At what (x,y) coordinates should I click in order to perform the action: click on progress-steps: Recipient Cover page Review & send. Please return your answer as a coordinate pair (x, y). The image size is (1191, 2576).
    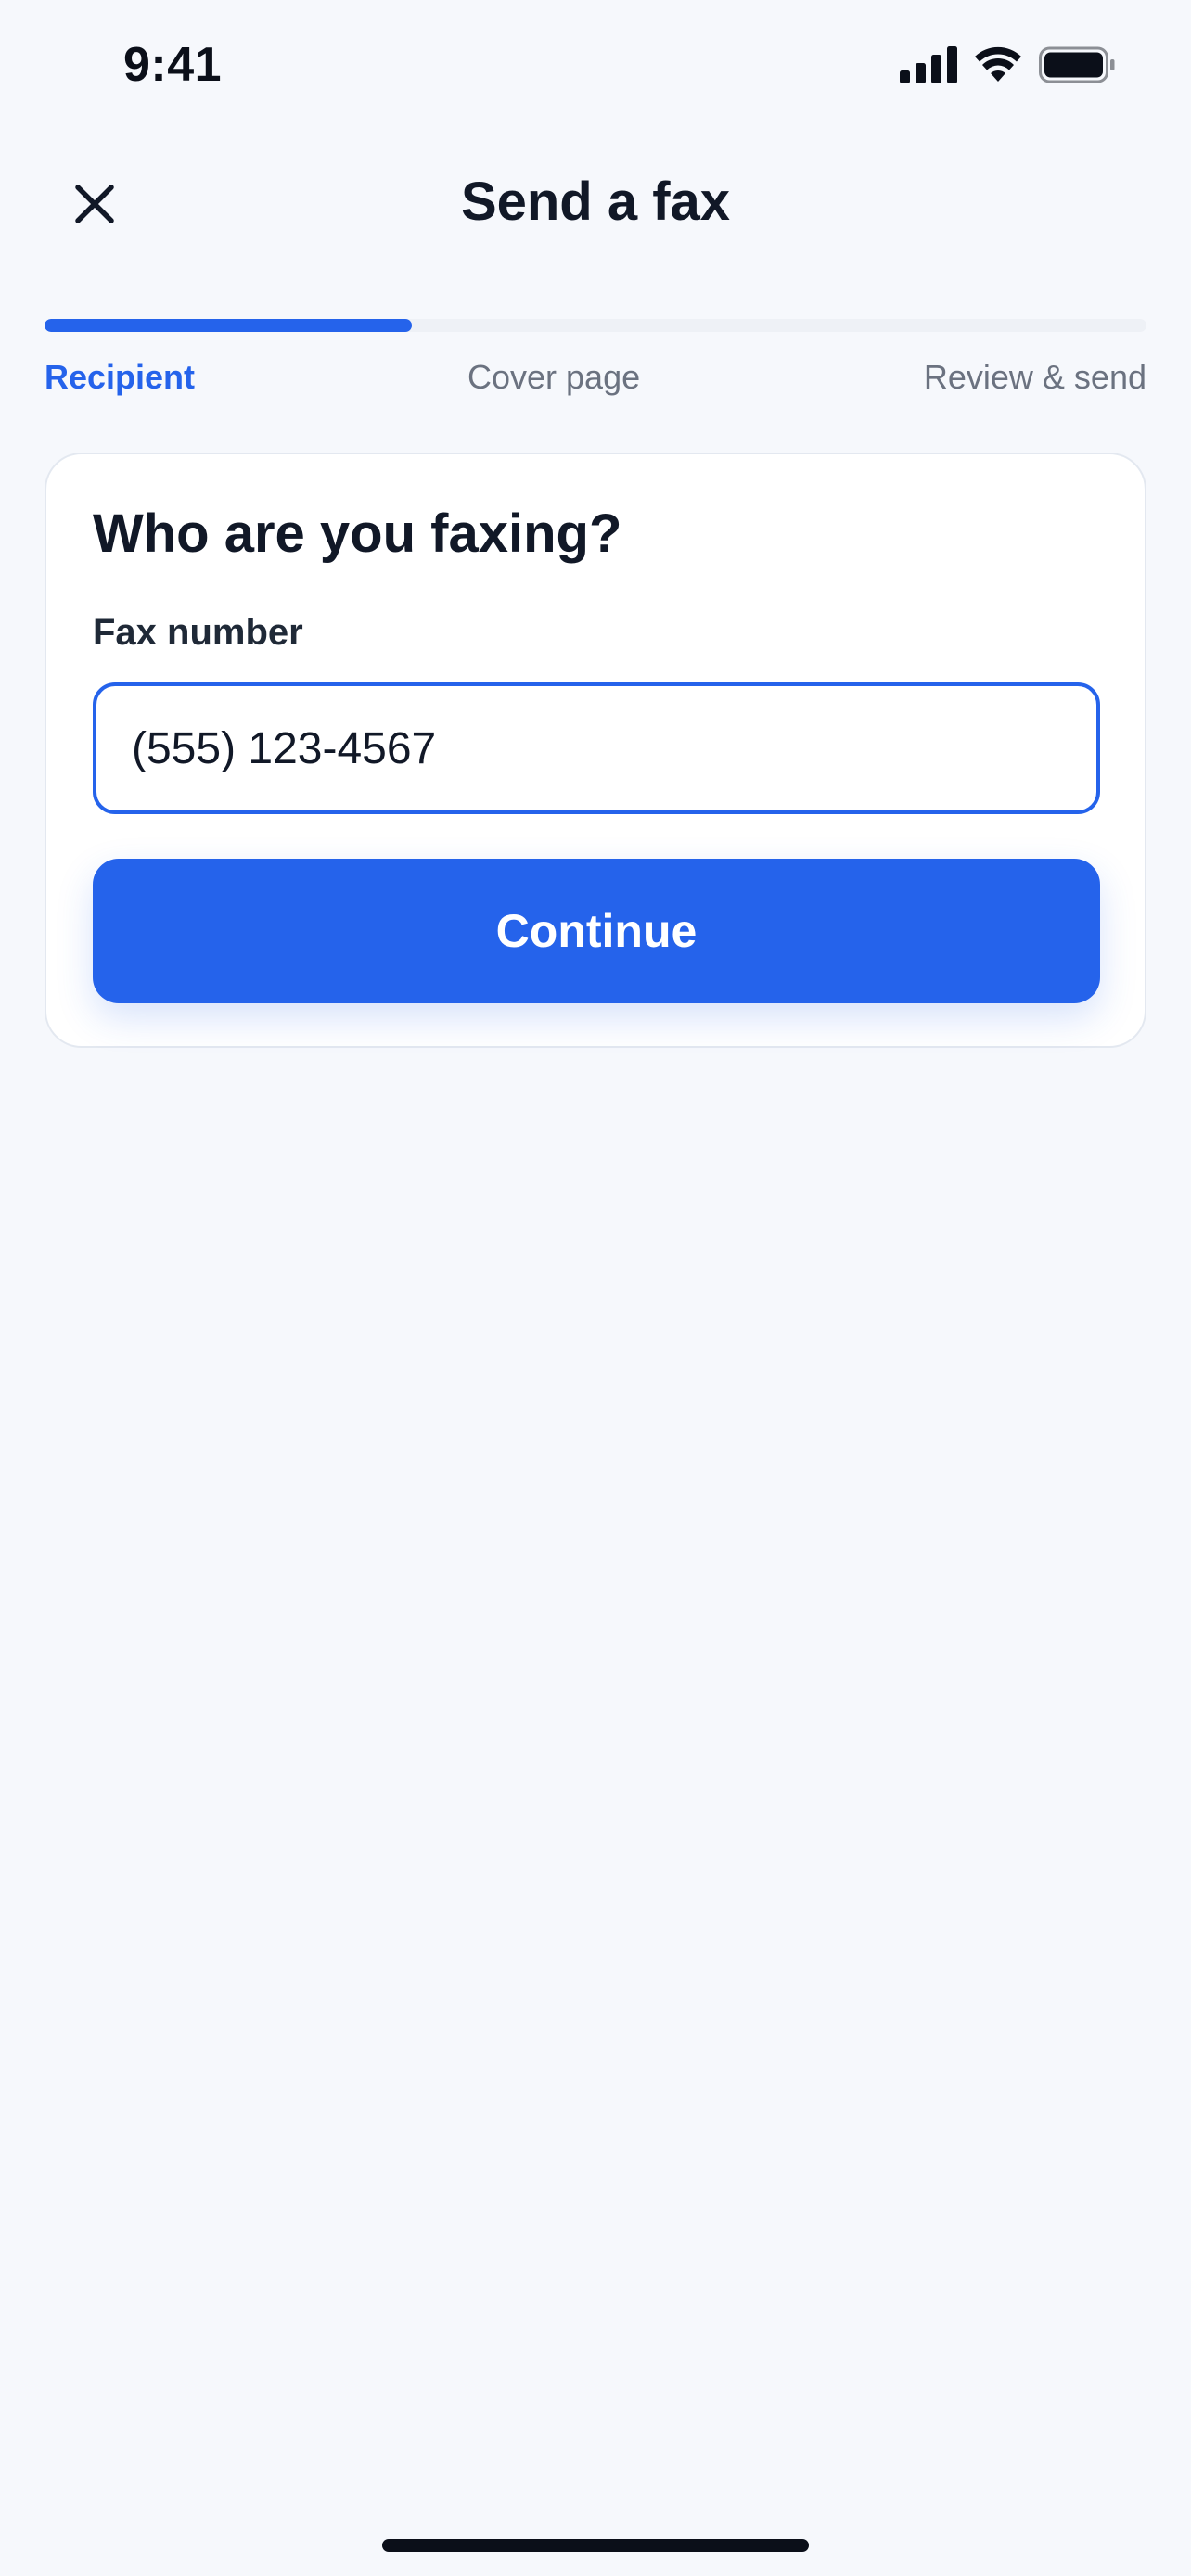
    Looking at the image, I should click on (595, 381).